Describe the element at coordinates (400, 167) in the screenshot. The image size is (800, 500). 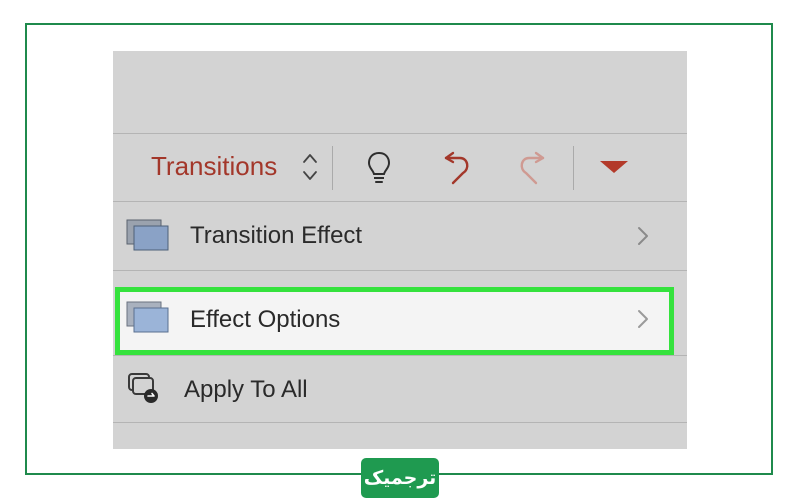
I see `transitions-toolbar: Transitions` at that location.